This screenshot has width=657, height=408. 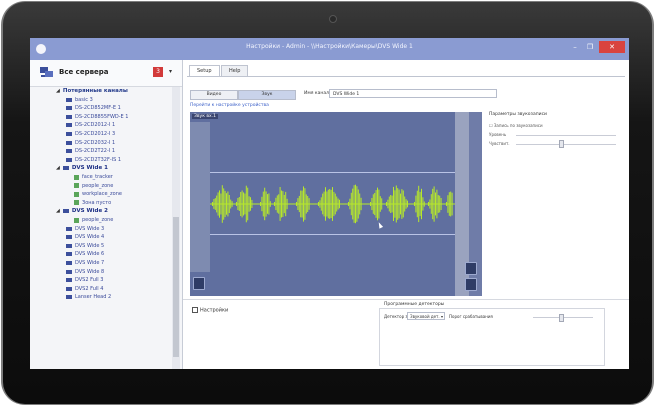 I want to click on tree-item-label: DS-2CD852MF-E 1, so click(x=98, y=108).